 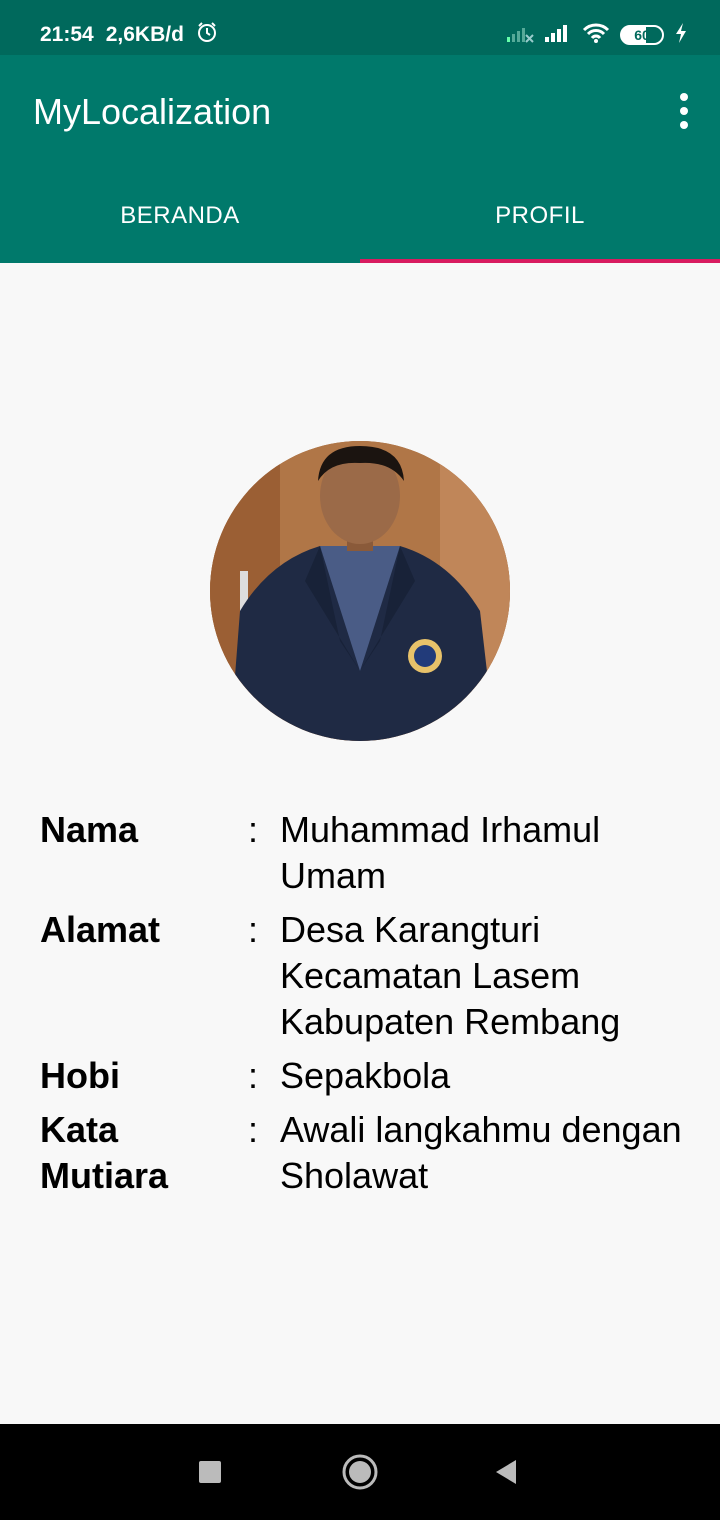 What do you see at coordinates (365, 1075) in the screenshot?
I see `value-hobi: Sepakbola` at bounding box center [365, 1075].